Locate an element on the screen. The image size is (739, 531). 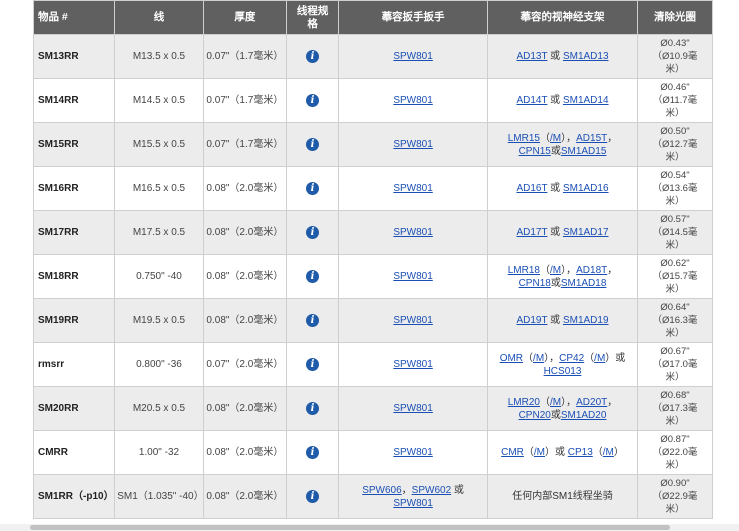
part-link: SPW602 is located at coordinates (431, 490).